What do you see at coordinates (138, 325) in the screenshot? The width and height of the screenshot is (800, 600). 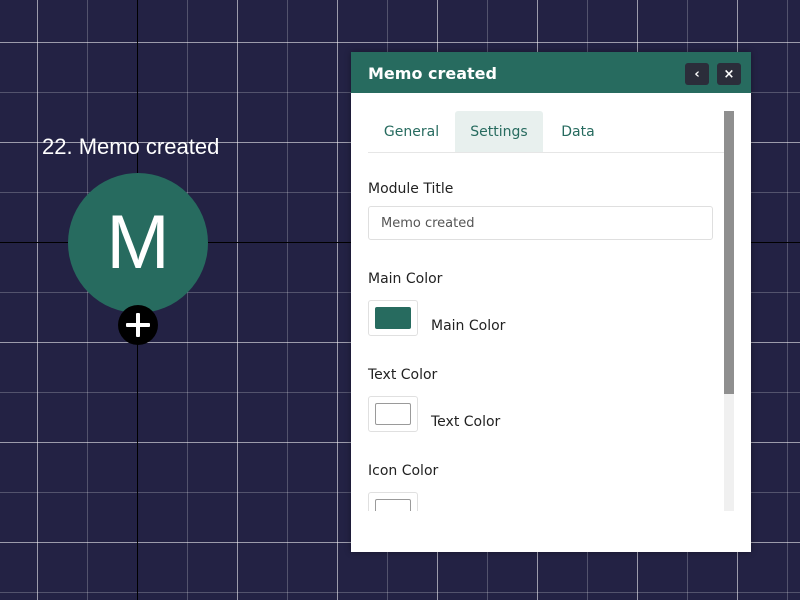 I see `add-node-button` at bounding box center [138, 325].